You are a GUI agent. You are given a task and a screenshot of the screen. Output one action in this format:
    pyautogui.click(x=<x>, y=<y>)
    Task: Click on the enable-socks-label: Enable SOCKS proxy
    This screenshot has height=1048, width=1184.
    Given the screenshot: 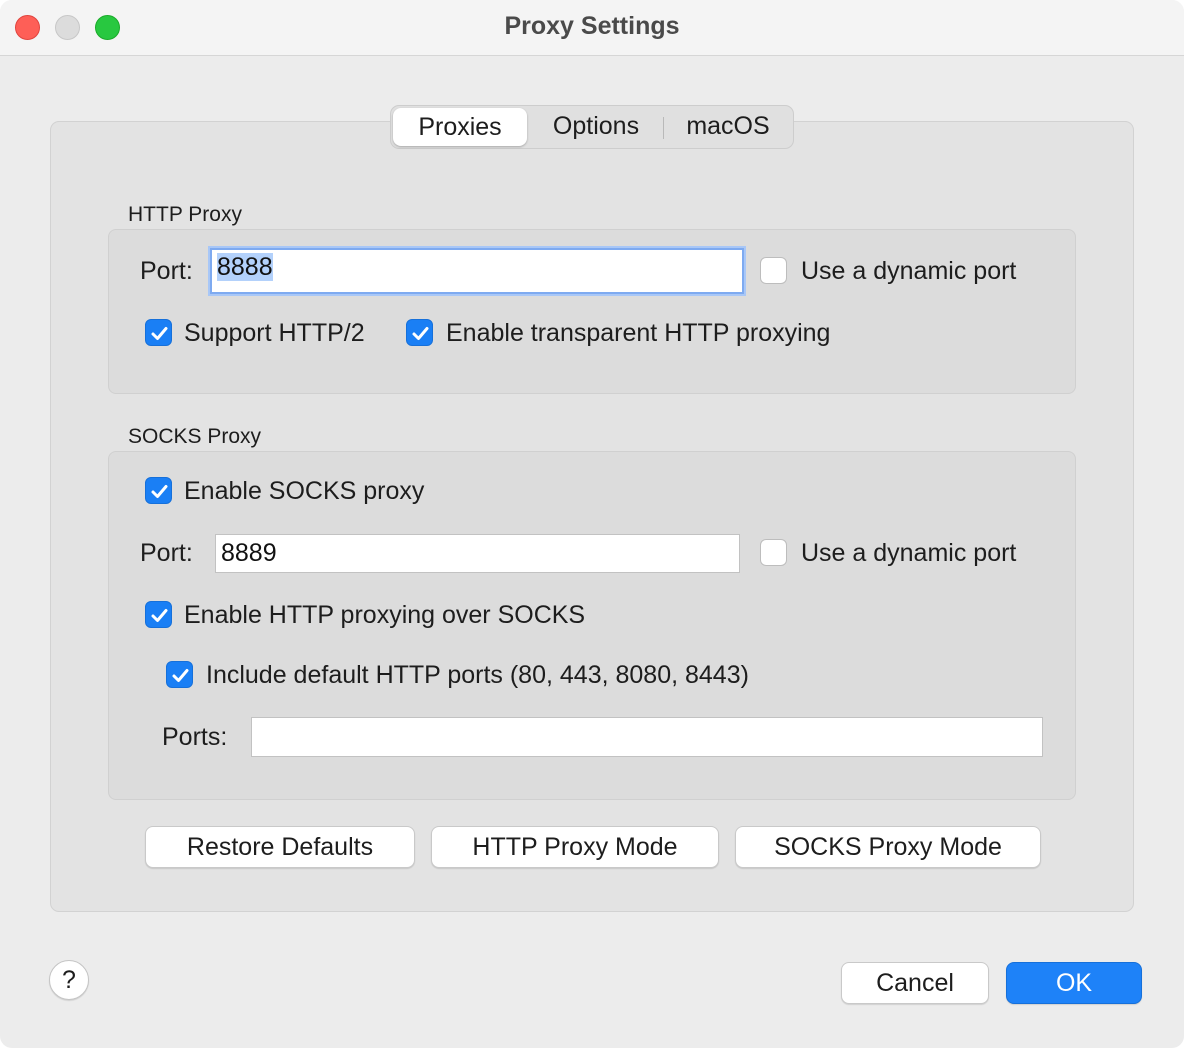 What is the action you would take?
    pyautogui.click(x=304, y=491)
    